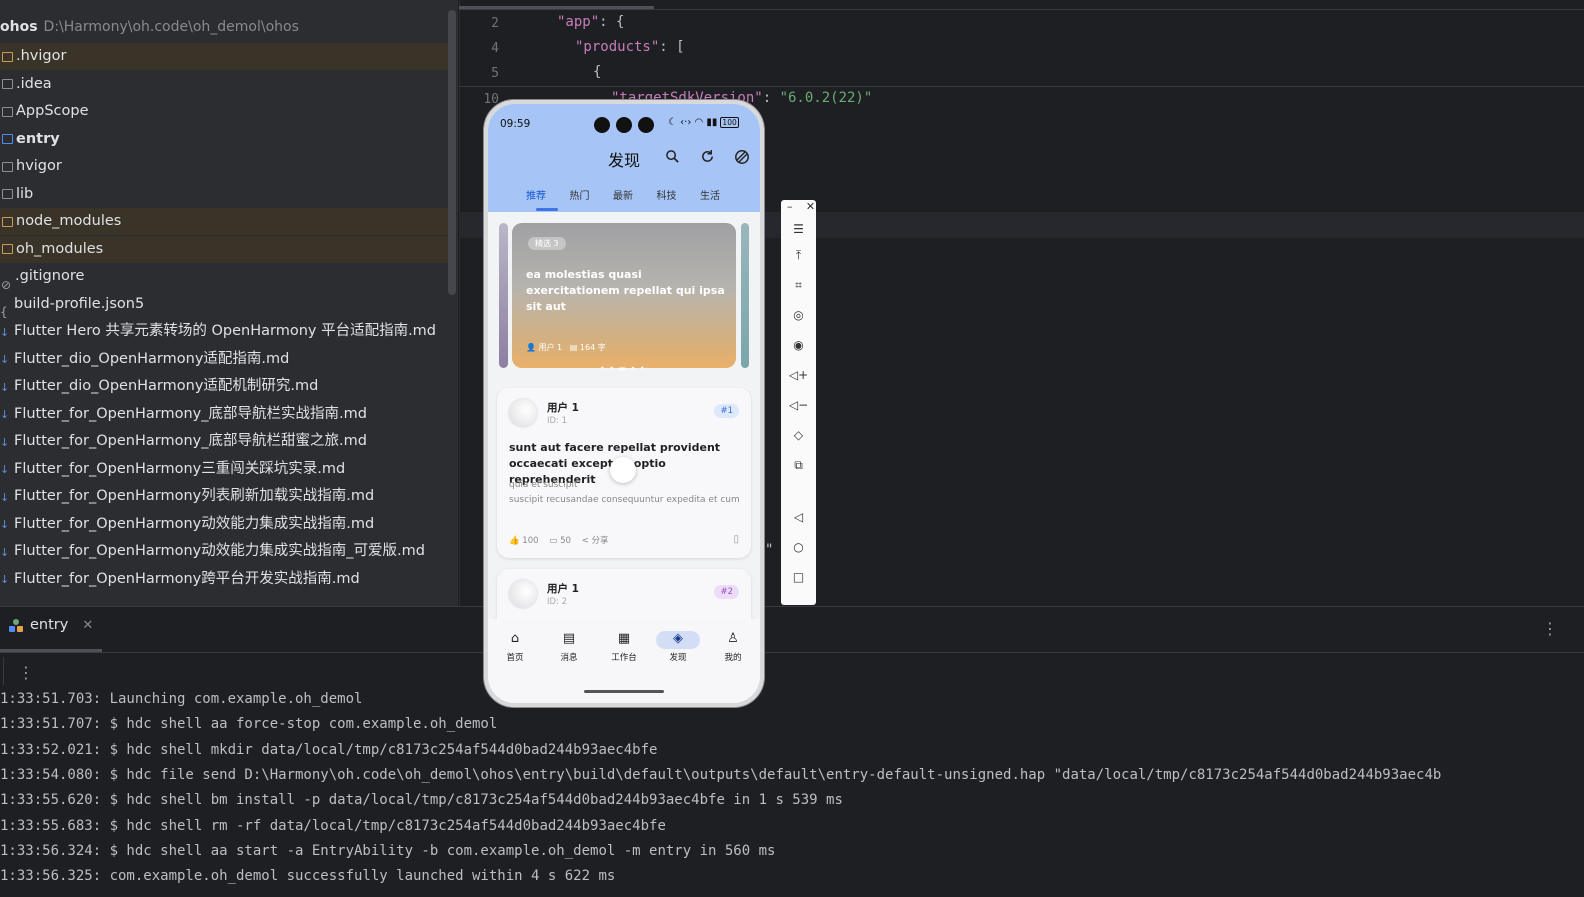 Image resolution: width=1584 pixels, height=897 pixels. I want to click on tree-item-label: entry, so click(38, 138).